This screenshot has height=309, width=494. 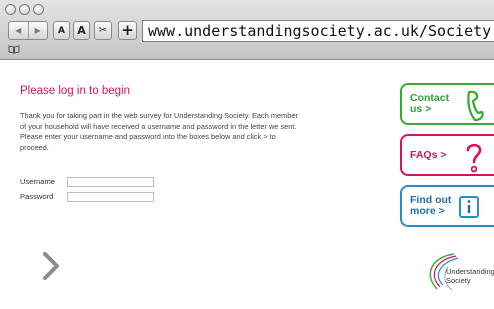 I want to click on username-field, so click(x=110, y=182).